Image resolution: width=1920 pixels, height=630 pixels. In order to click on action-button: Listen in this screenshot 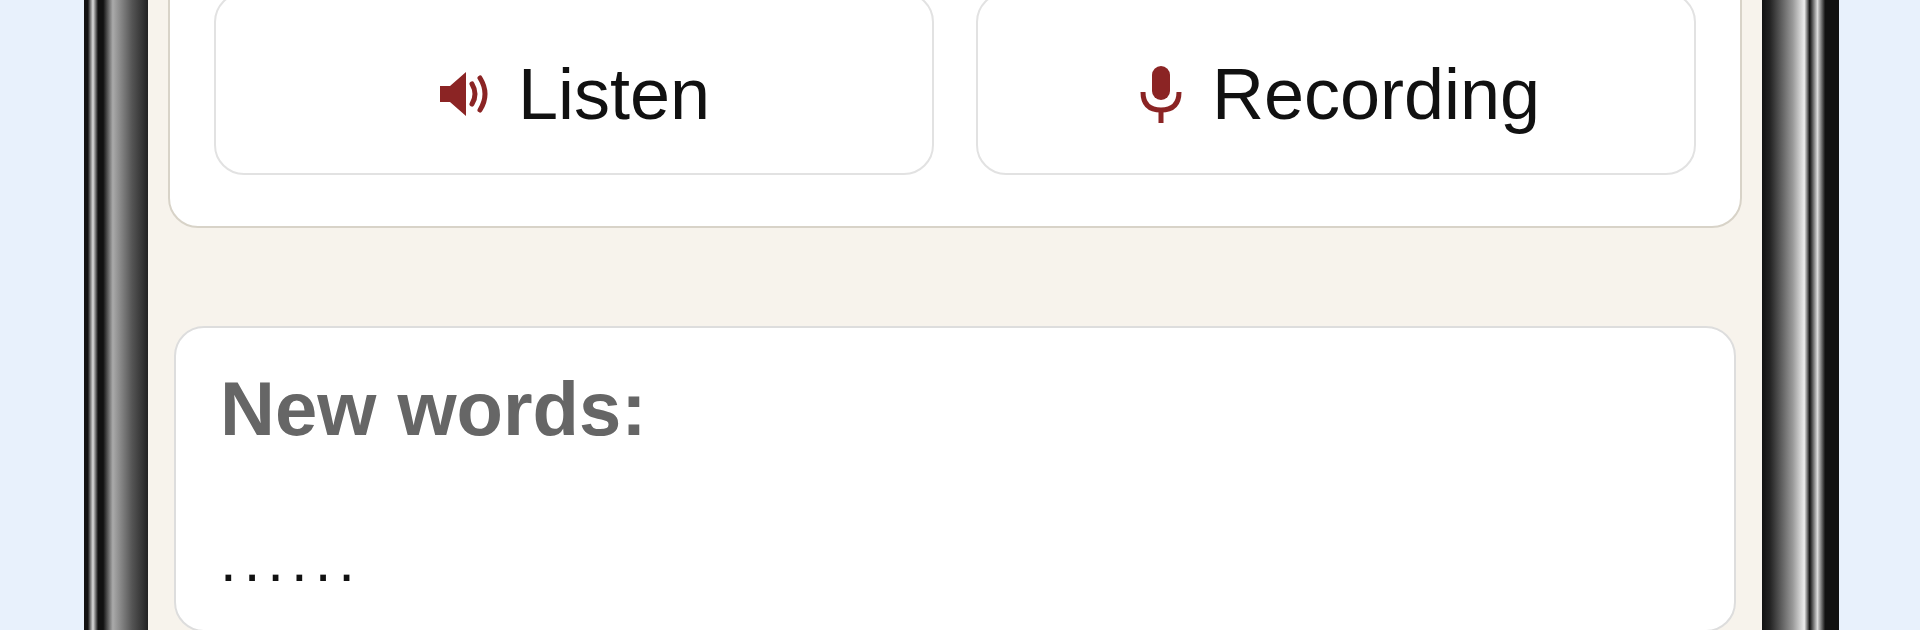, I will do `click(574, 87)`.